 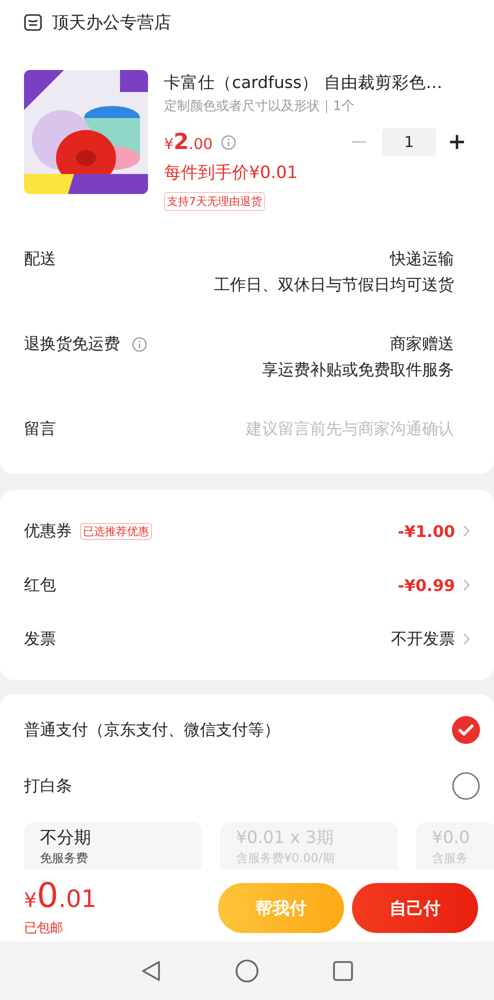 What do you see at coordinates (214, 201) in the screenshot?
I see `return-policy-tag: 支持7天无理由退货` at bounding box center [214, 201].